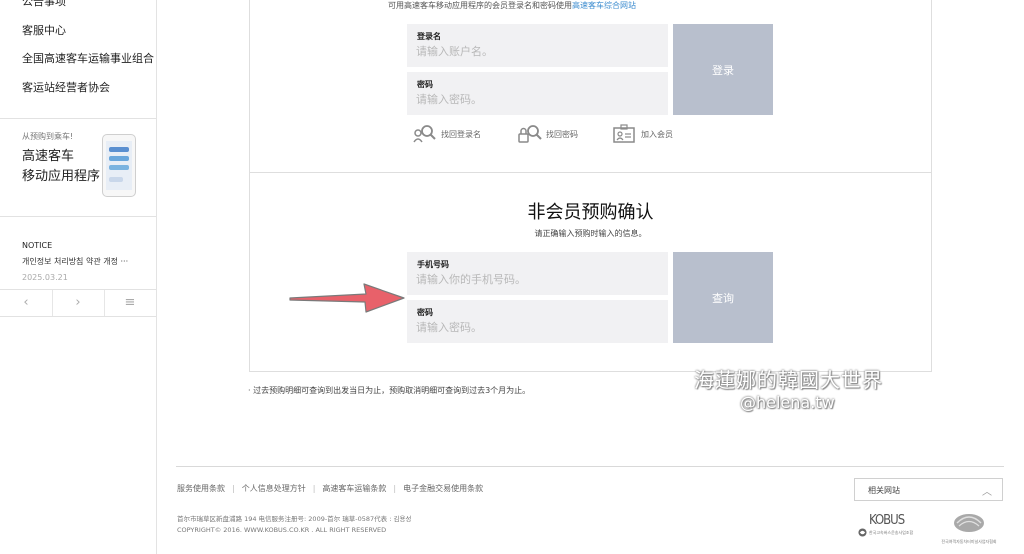 This screenshot has height=554, width=1024. I want to click on kobus-logo: KOBUS 한국고속버스운송사업조합, so click(885, 525).